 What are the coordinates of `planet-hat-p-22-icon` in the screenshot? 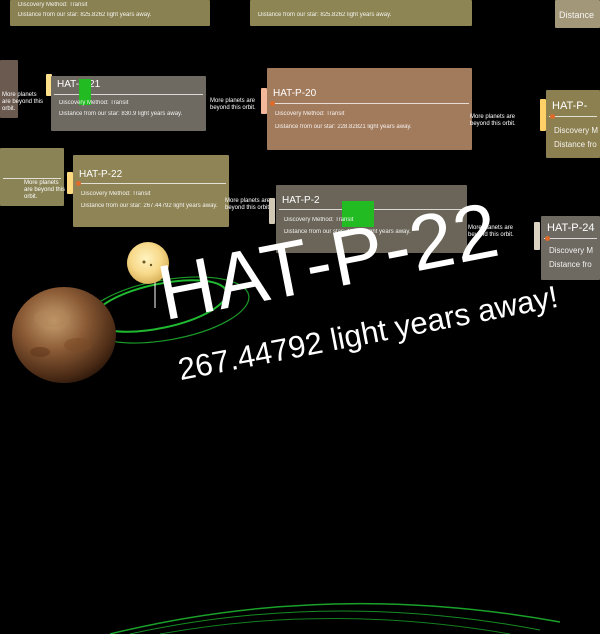 It's located at (64, 335).